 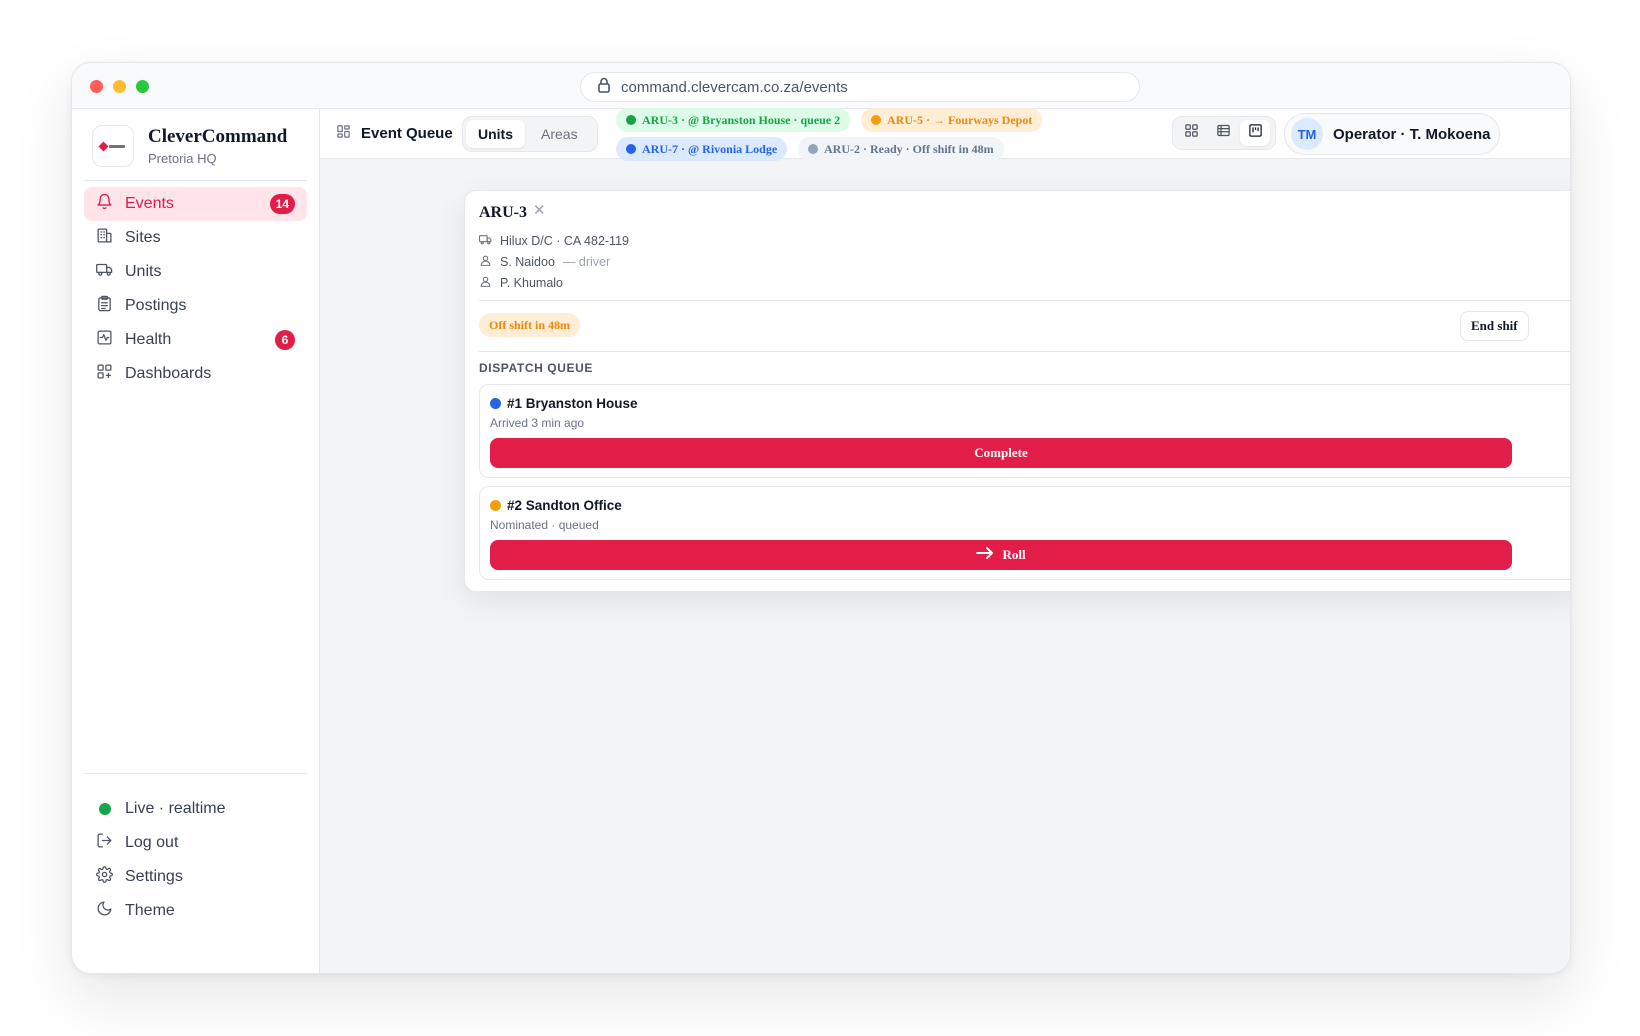 I want to click on complete-button: Complete, so click(x=1001, y=453).